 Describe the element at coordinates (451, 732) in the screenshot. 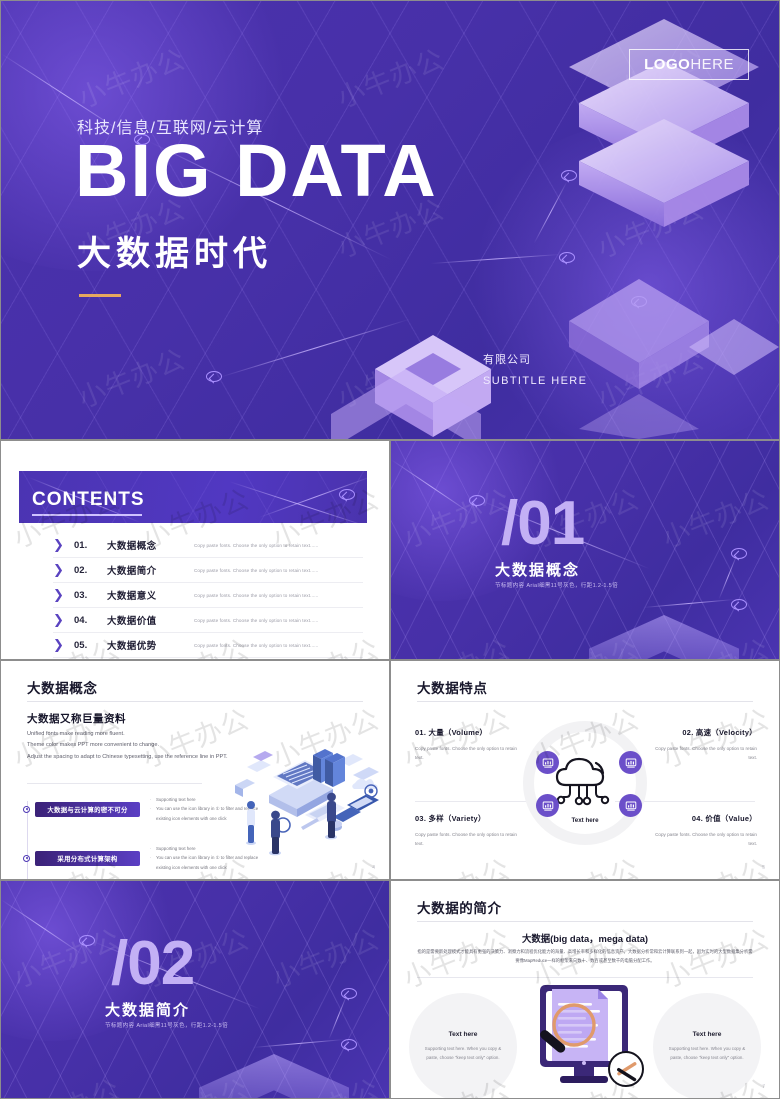

I see `feature-heading: 01. 大量（Volume）` at that location.